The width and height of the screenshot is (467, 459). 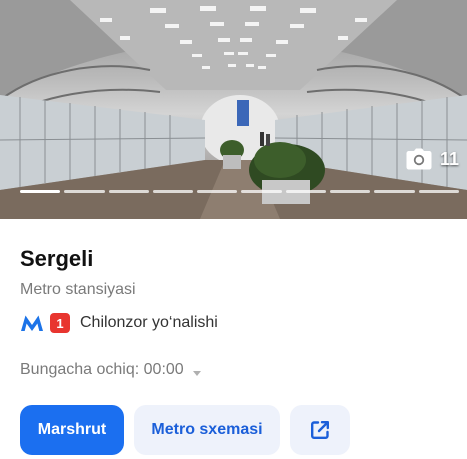 What do you see at coordinates (149, 323) in the screenshot?
I see `line-name: Chilonzor yo‘nalishi` at bounding box center [149, 323].